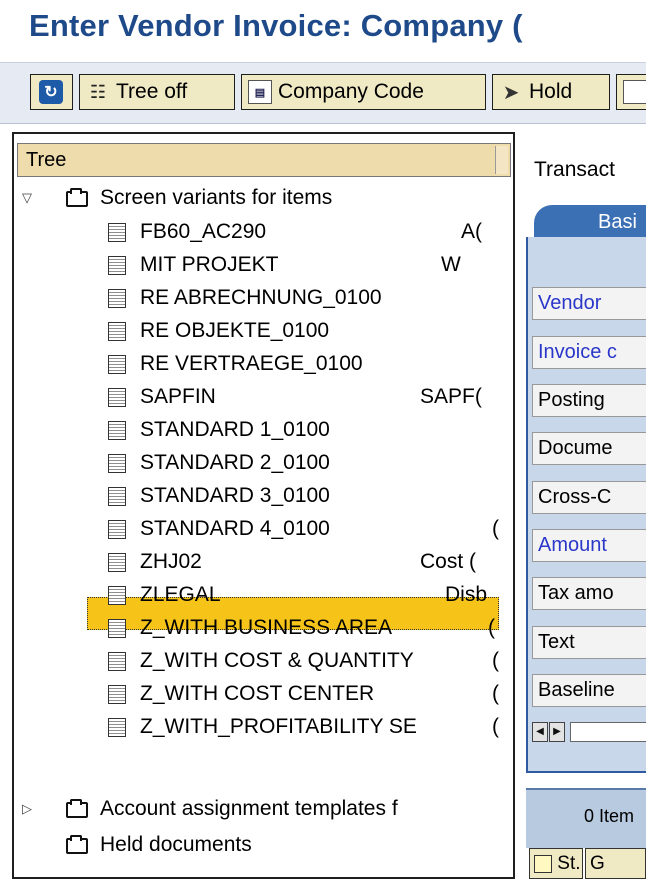 The height and width of the screenshot is (879, 646). I want to click on tree-item: STANDARD 1_0100, so click(262, 430).